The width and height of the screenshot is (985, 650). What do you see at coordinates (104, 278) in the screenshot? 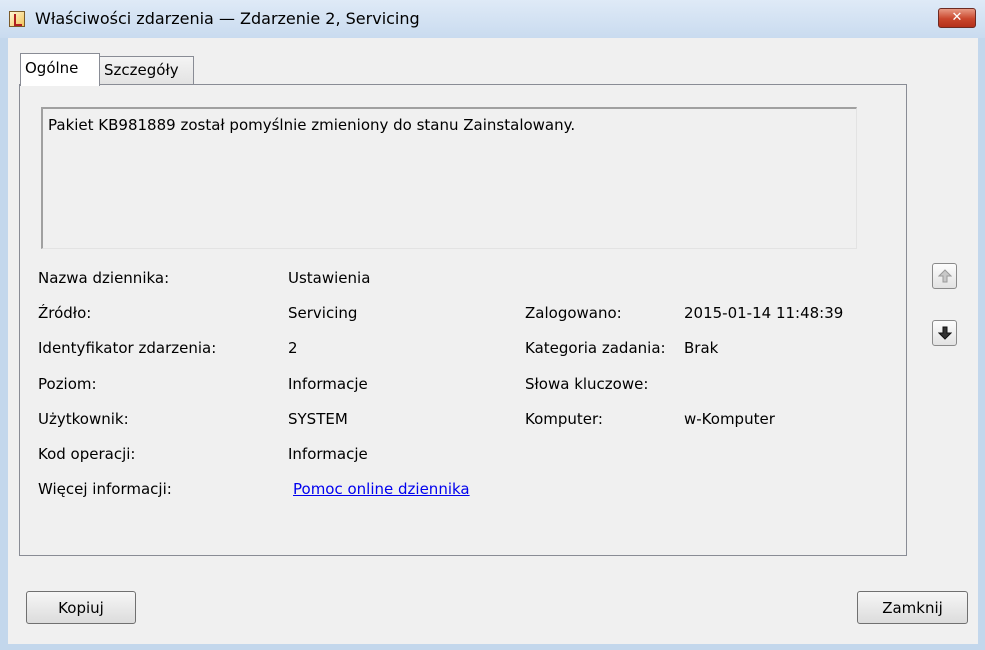
I see `log-name-label: Nazwa dziennika:` at bounding box center [104, 278].